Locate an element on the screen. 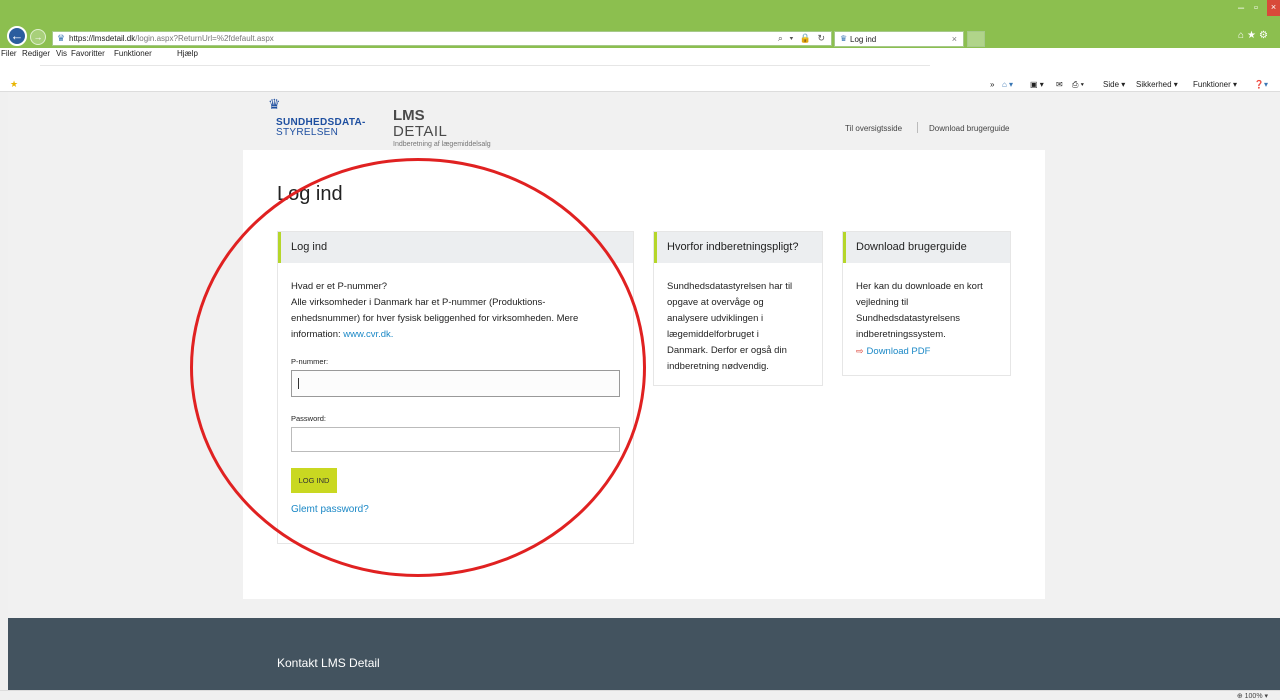 Image resolution: width=1280 pixels, height=700 pixels. download-line: vejledning til is located at coordinates (882, 302).